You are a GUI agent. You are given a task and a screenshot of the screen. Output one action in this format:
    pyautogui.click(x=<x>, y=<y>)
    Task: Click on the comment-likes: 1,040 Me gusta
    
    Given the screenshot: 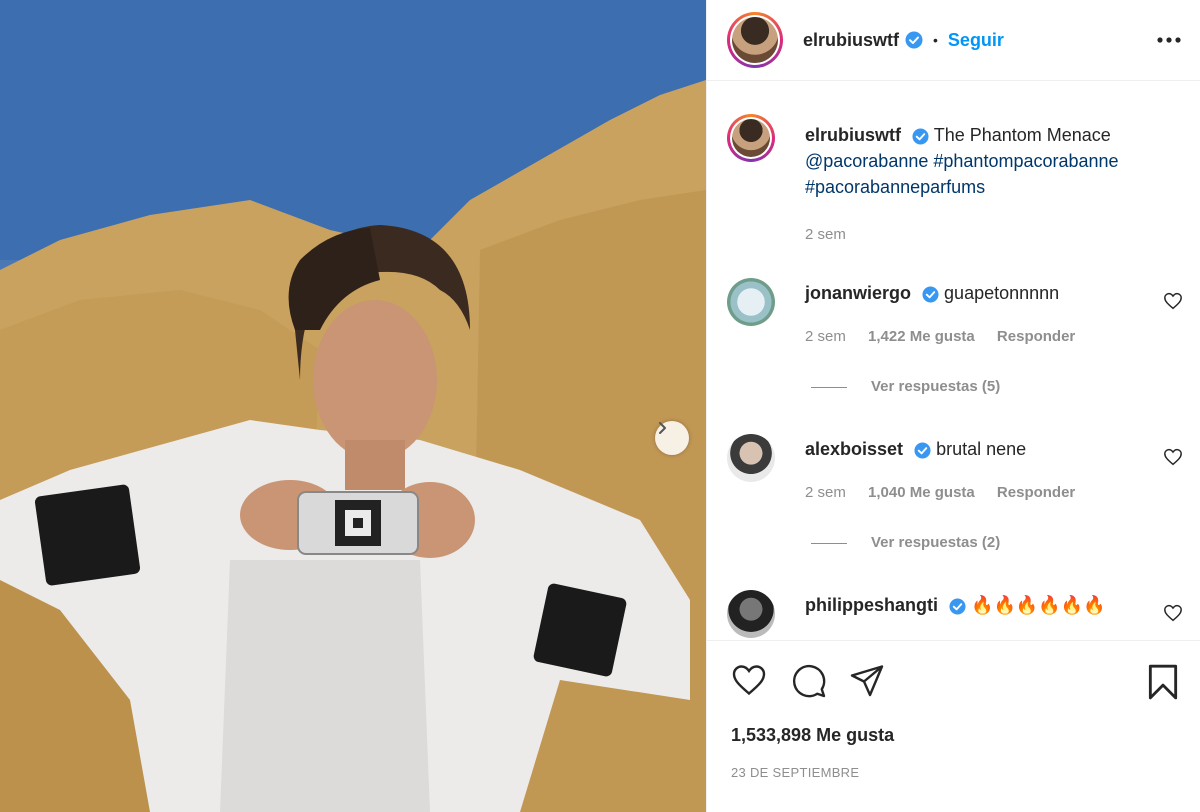 What is the action you would take?
    pyautogui.click(x=921, y=492)
    